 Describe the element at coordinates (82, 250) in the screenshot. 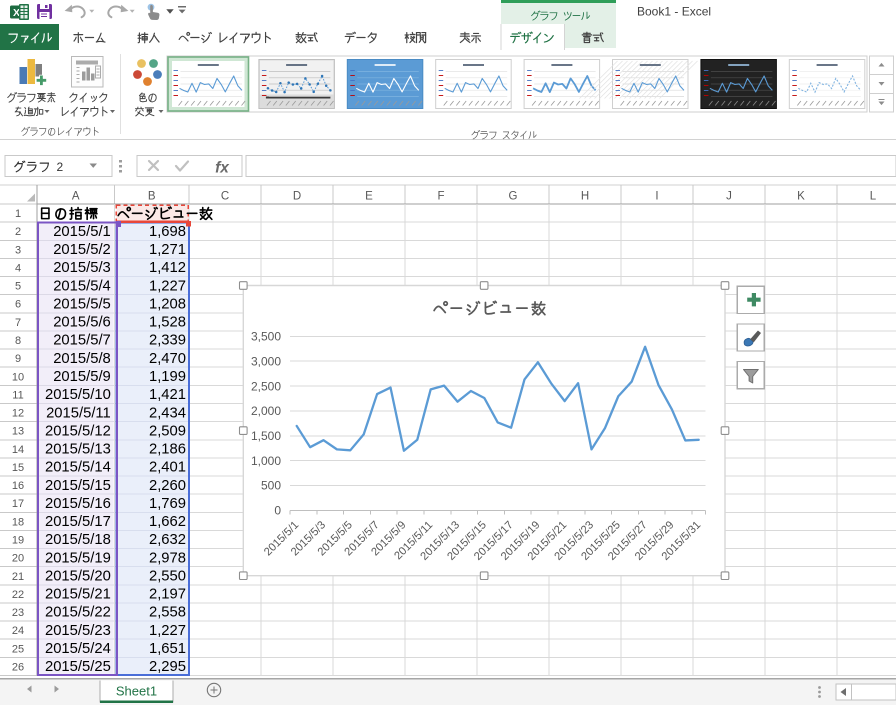

I see `svg-text: 2015/5/2` at that location.